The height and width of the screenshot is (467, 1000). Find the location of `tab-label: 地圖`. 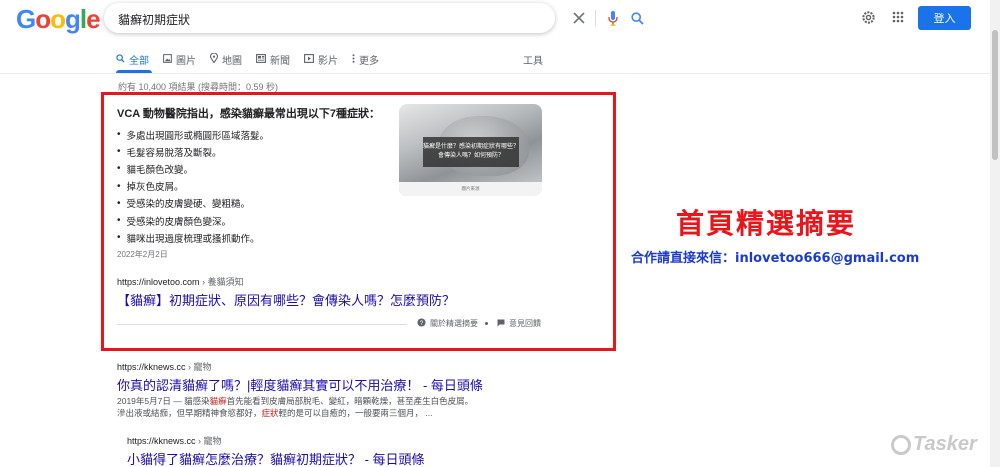

tab-label: 地圖 is located at coordinates (232, 61).